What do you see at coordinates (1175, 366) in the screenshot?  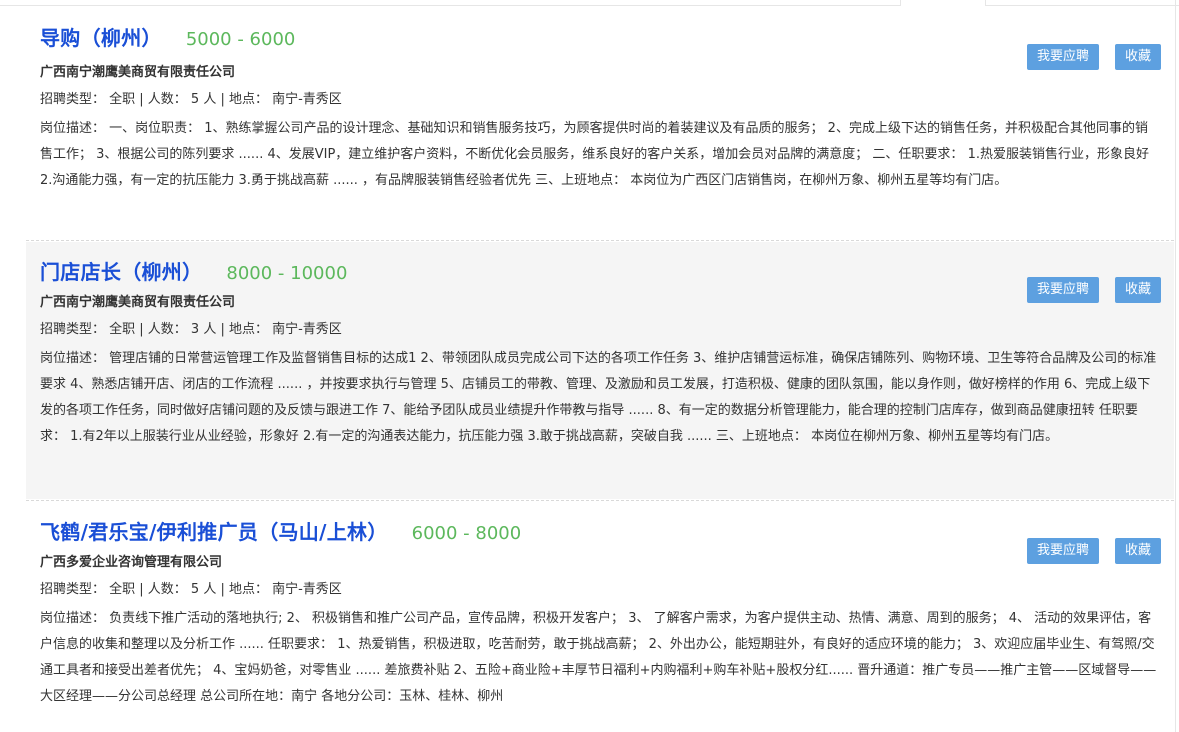 I see `right-border` at bounding box center [1175, 366].